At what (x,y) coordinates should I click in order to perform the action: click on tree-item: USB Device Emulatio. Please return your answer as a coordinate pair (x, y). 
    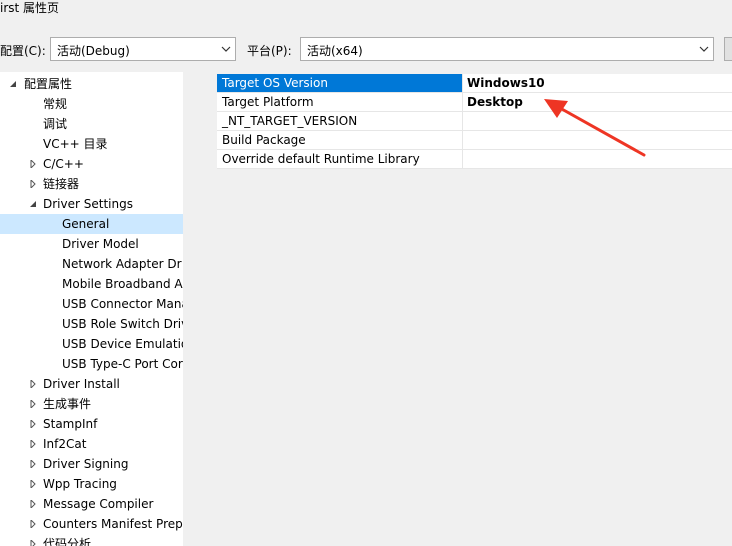
    Looking at the image, I should click on (91, 344).